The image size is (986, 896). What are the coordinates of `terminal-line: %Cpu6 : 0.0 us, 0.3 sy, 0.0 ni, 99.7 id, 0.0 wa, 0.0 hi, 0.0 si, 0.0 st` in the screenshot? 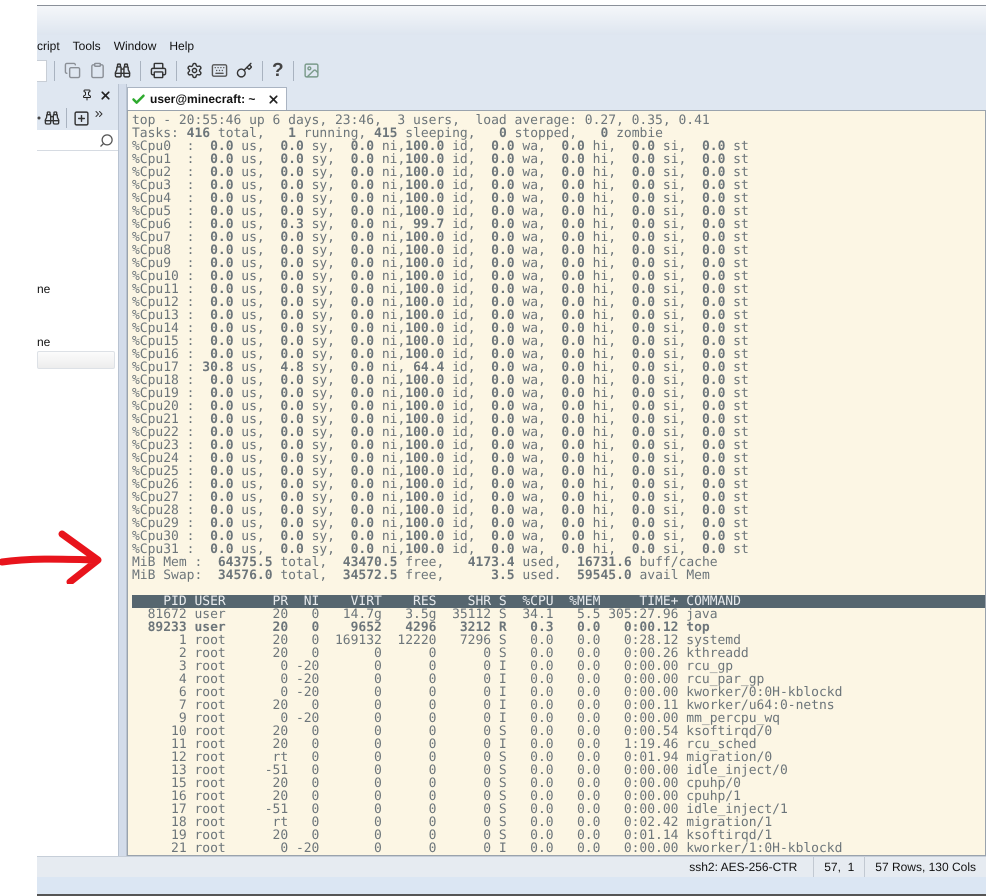 It's located at (440, 224).